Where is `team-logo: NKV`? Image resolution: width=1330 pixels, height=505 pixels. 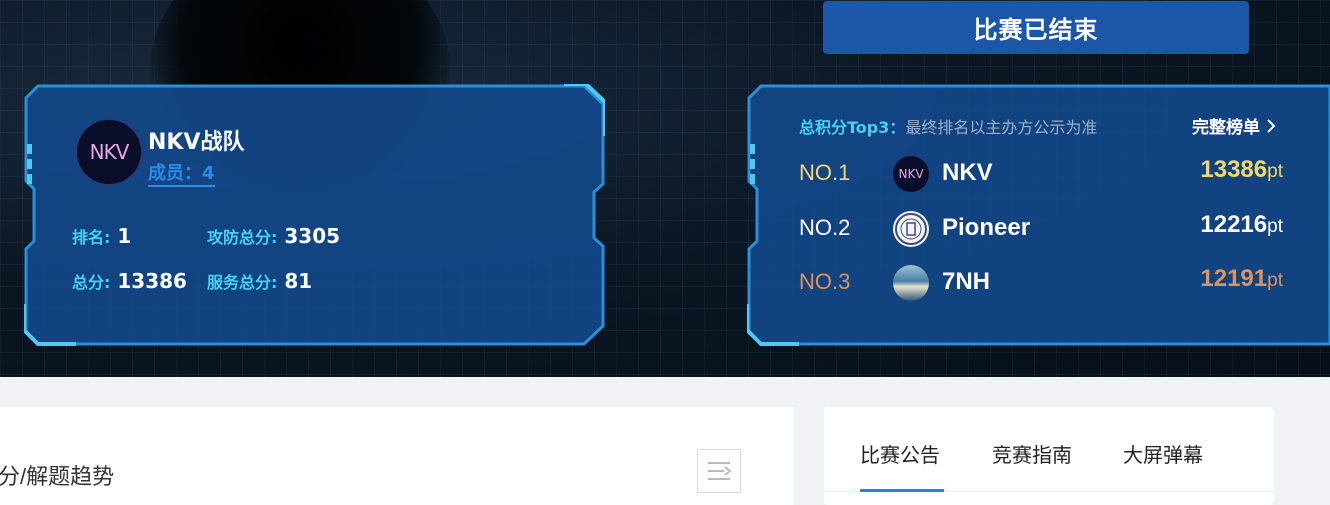
team-logo: NKV is located at coordinates (109, 152).